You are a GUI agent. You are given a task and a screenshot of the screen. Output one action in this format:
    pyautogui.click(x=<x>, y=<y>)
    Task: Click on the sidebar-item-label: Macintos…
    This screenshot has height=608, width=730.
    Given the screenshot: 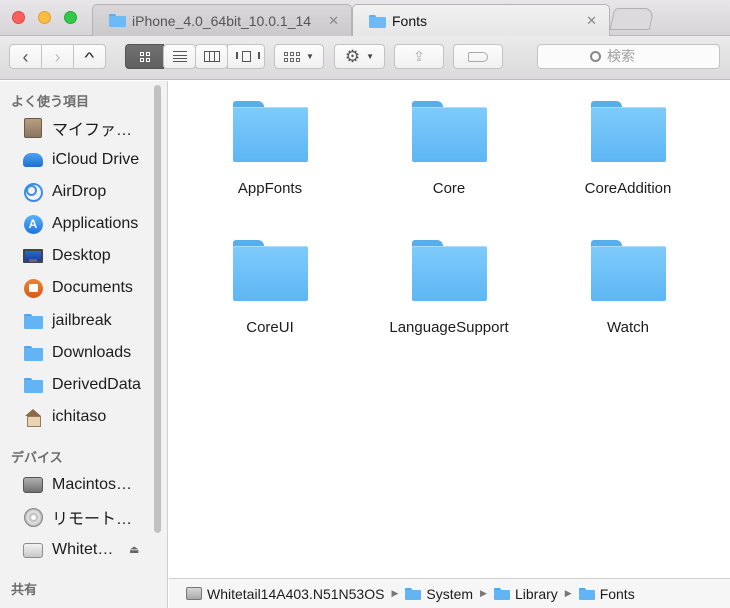 What is the action you would take?
    pyautogui.click(x=92, y=484)
    